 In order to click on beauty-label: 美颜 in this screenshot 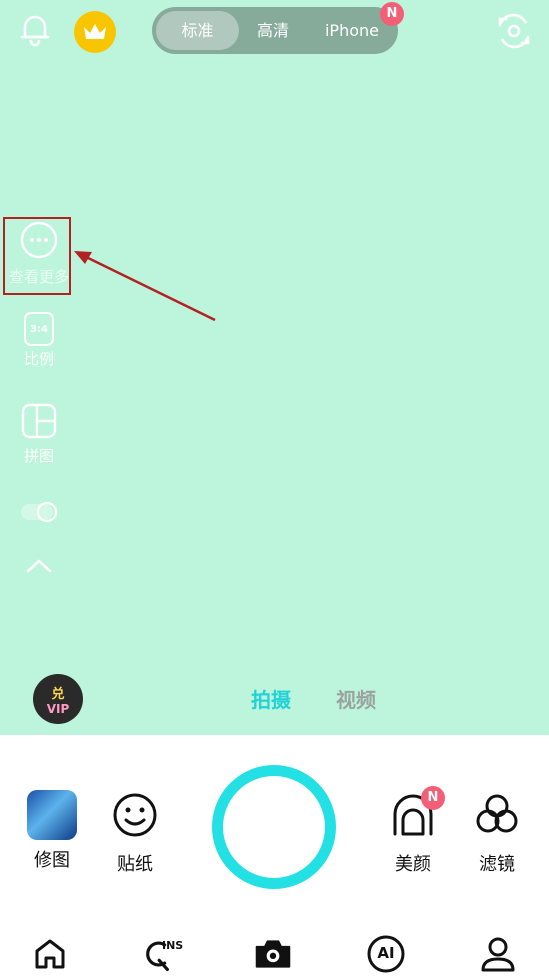, I will do `click(413, 864)`.